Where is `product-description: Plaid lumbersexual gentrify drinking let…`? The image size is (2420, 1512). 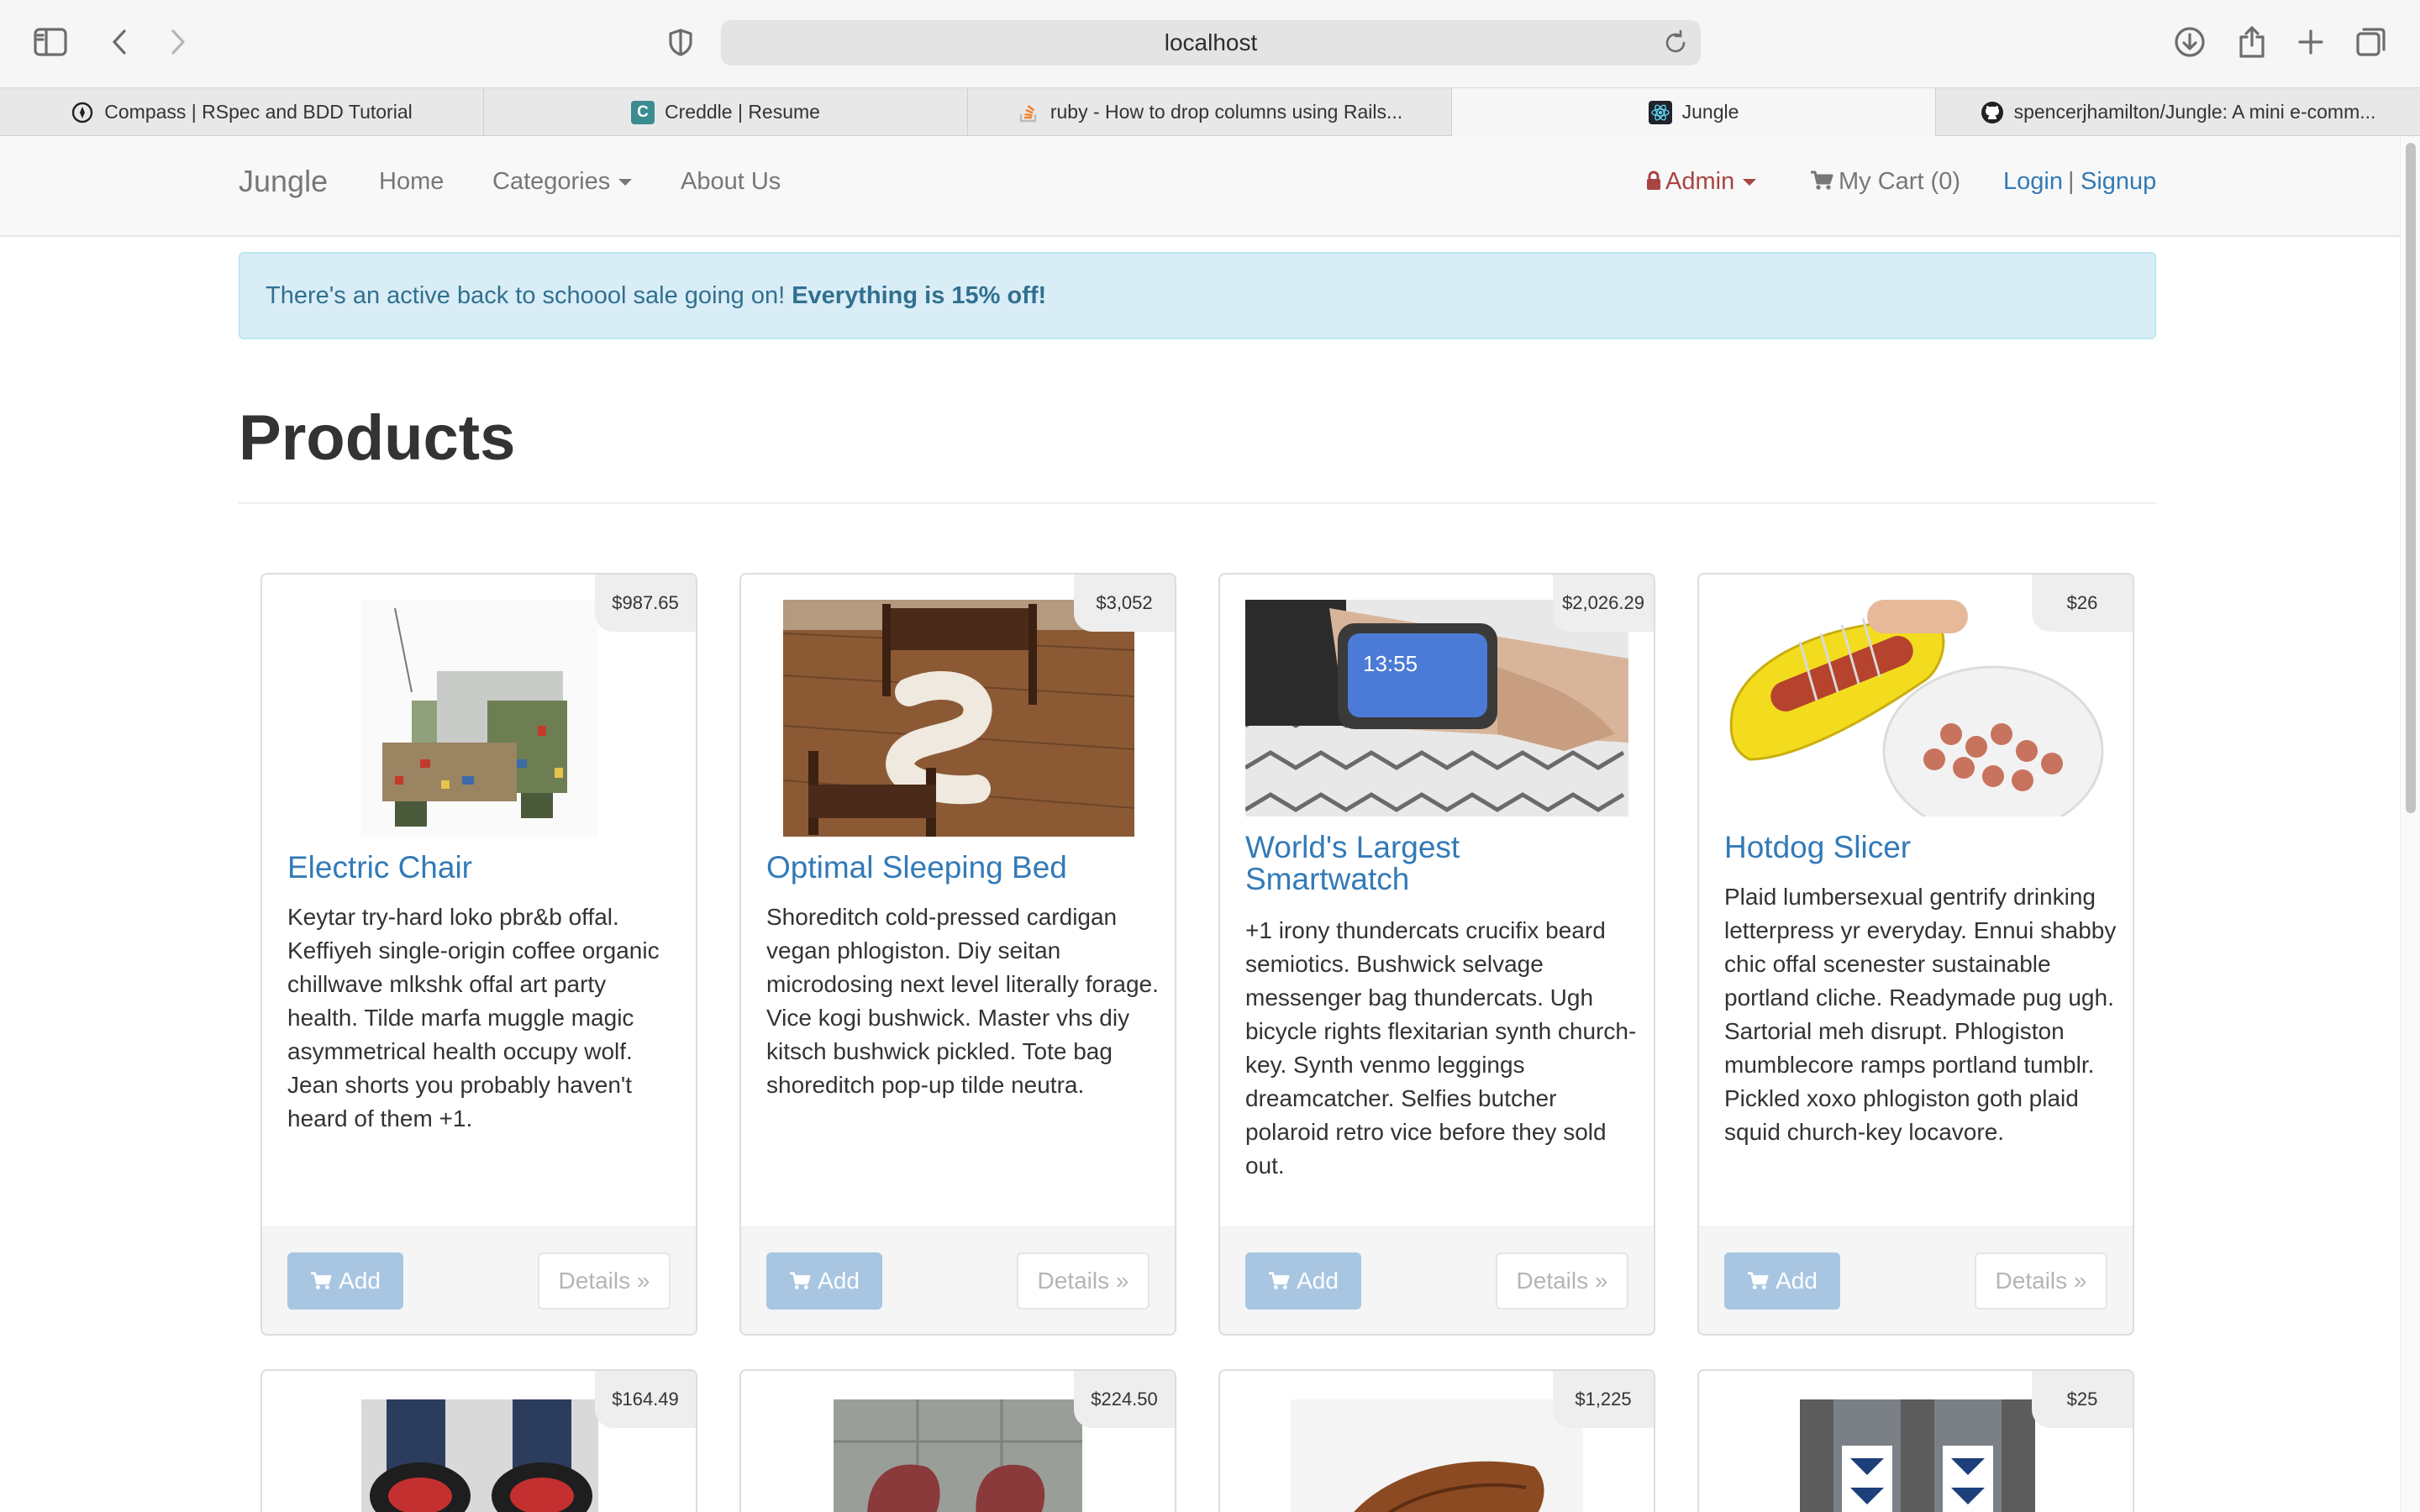 product-description: Plaid lumbersexual gentrify drinking let… is located at coordinates (1921, 1014).